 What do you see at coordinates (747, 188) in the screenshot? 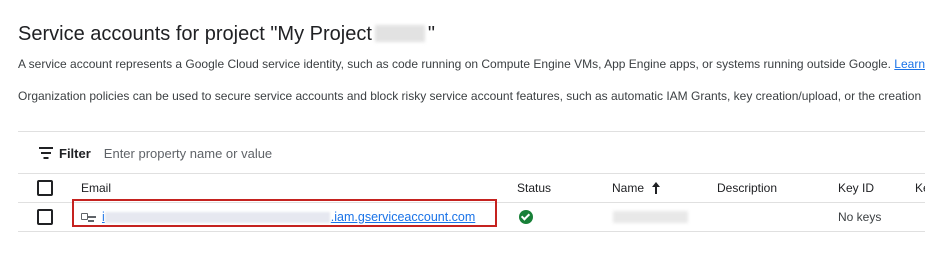
I see `column-header-description: Description` at bounding box center [747, 188].